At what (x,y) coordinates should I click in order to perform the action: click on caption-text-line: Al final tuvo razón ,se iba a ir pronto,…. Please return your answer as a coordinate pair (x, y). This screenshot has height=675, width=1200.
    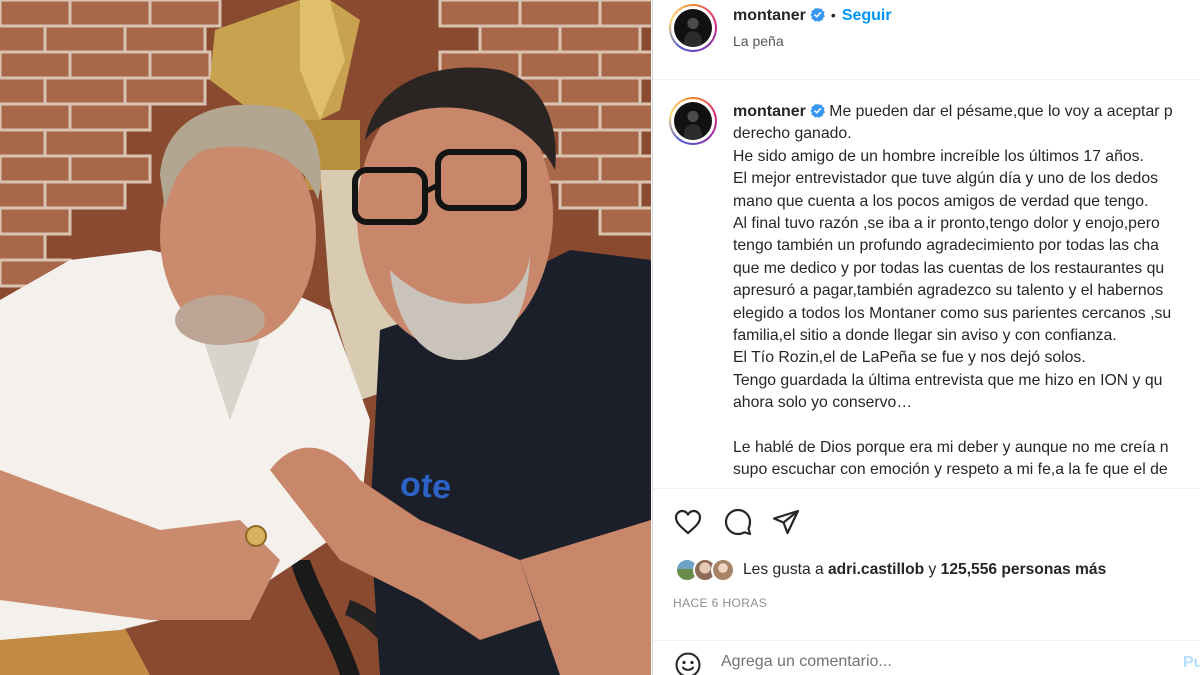
    Looking at the image, I should click on (946, 223).